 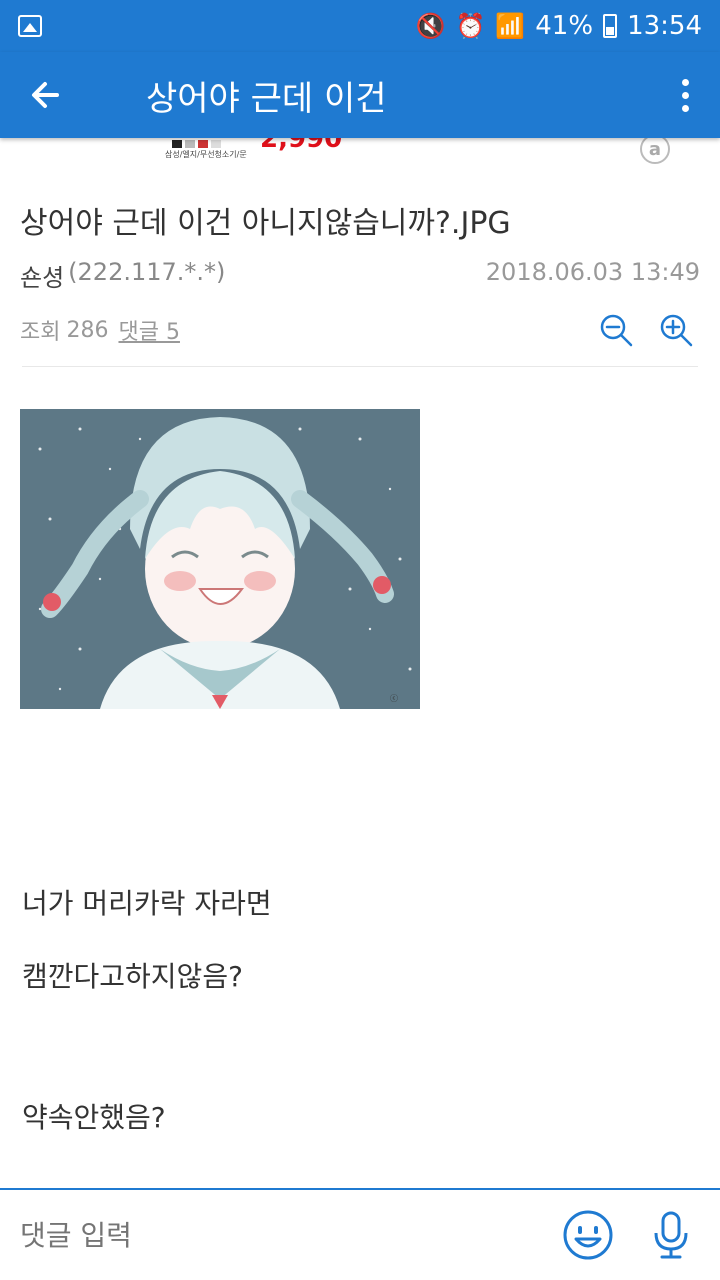 I want to click on ad-logo-icon: a, so click(x=655, y=151).